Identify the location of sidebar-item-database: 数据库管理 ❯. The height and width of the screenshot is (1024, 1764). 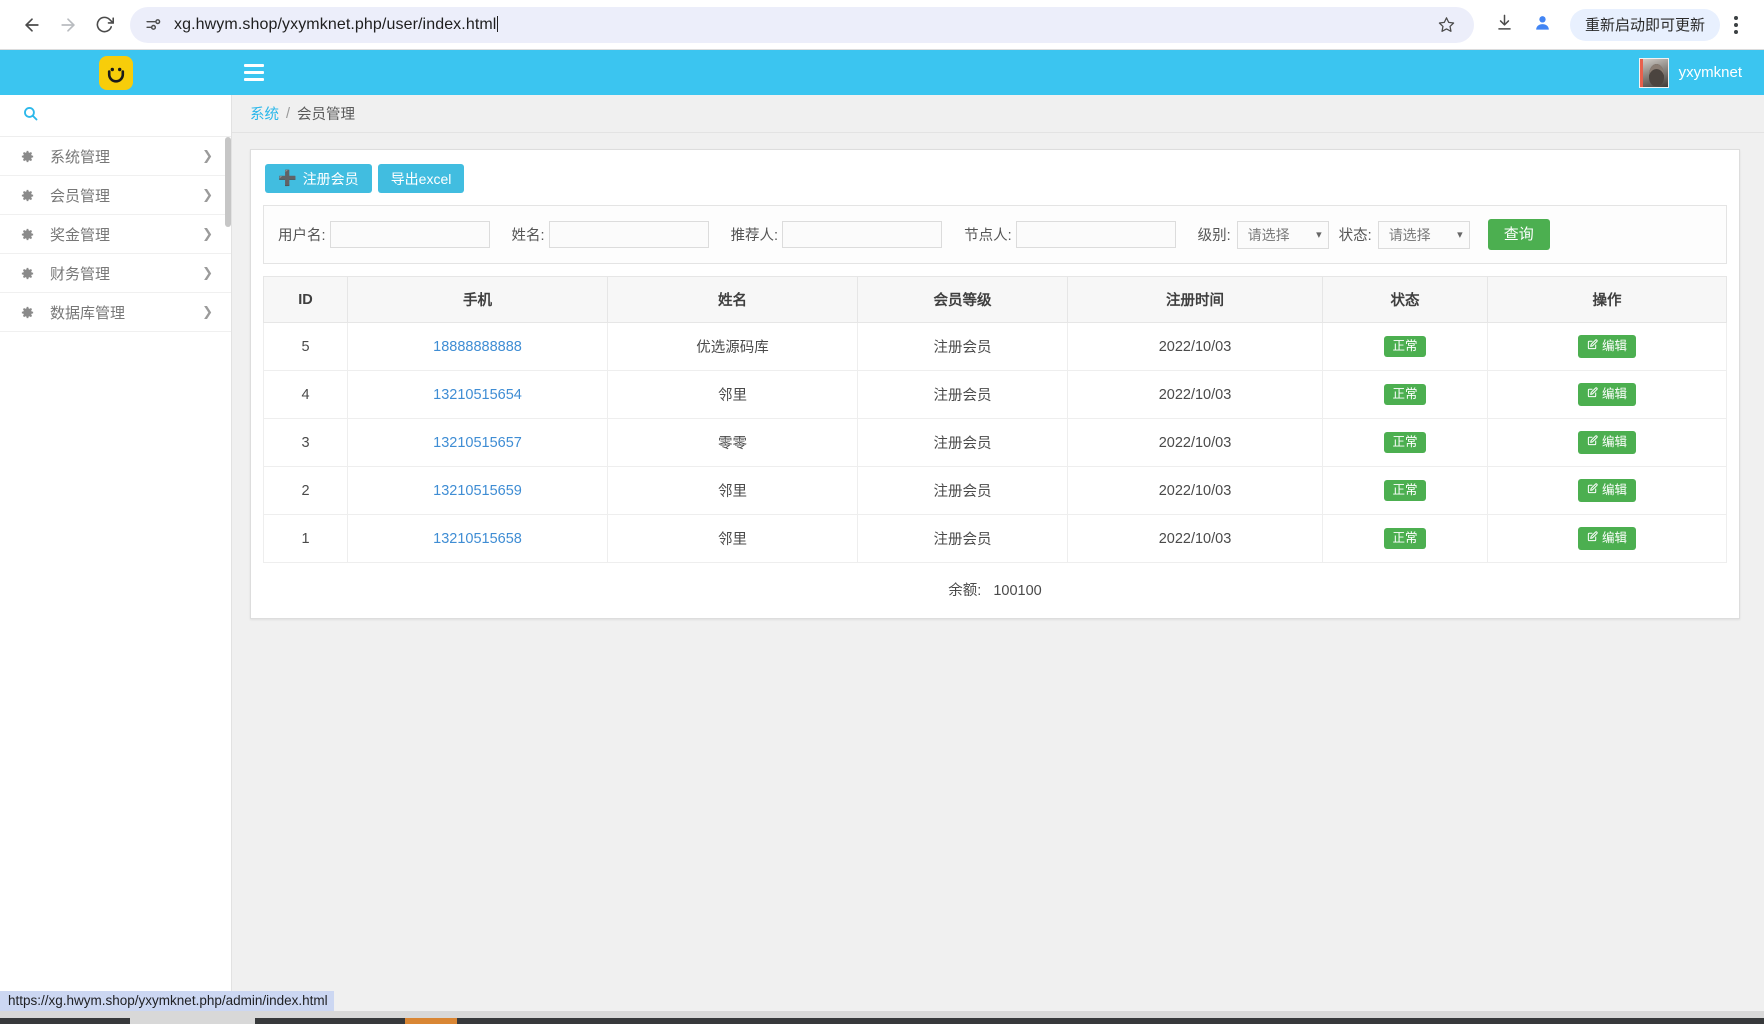
(115, 312).